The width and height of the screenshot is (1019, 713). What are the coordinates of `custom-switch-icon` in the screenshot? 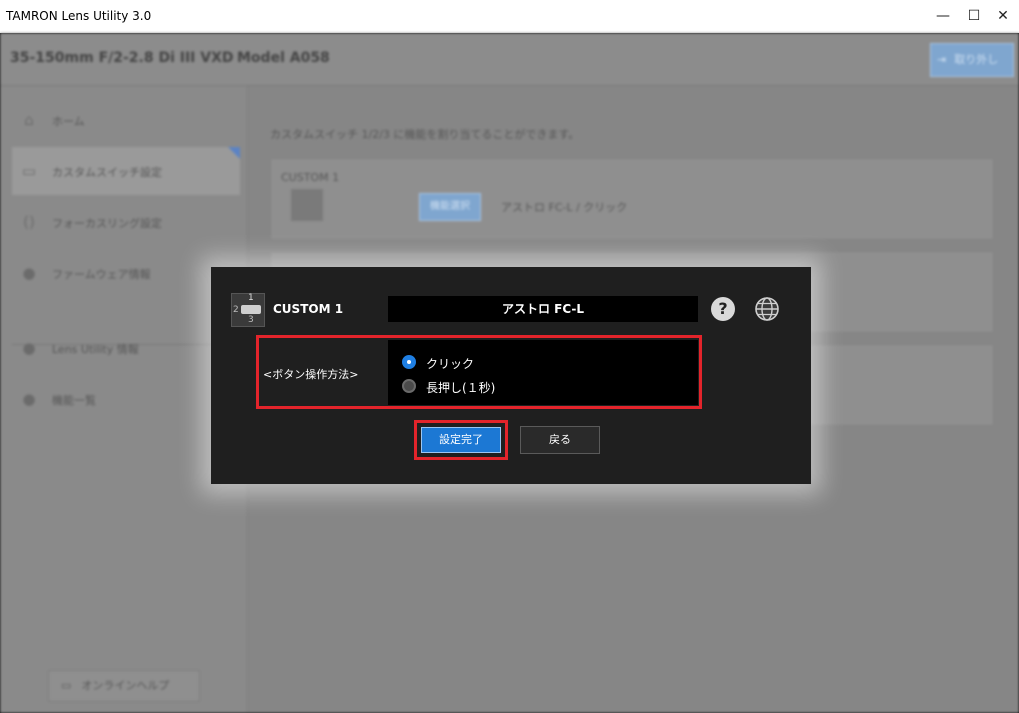 It's located at (307, 205).